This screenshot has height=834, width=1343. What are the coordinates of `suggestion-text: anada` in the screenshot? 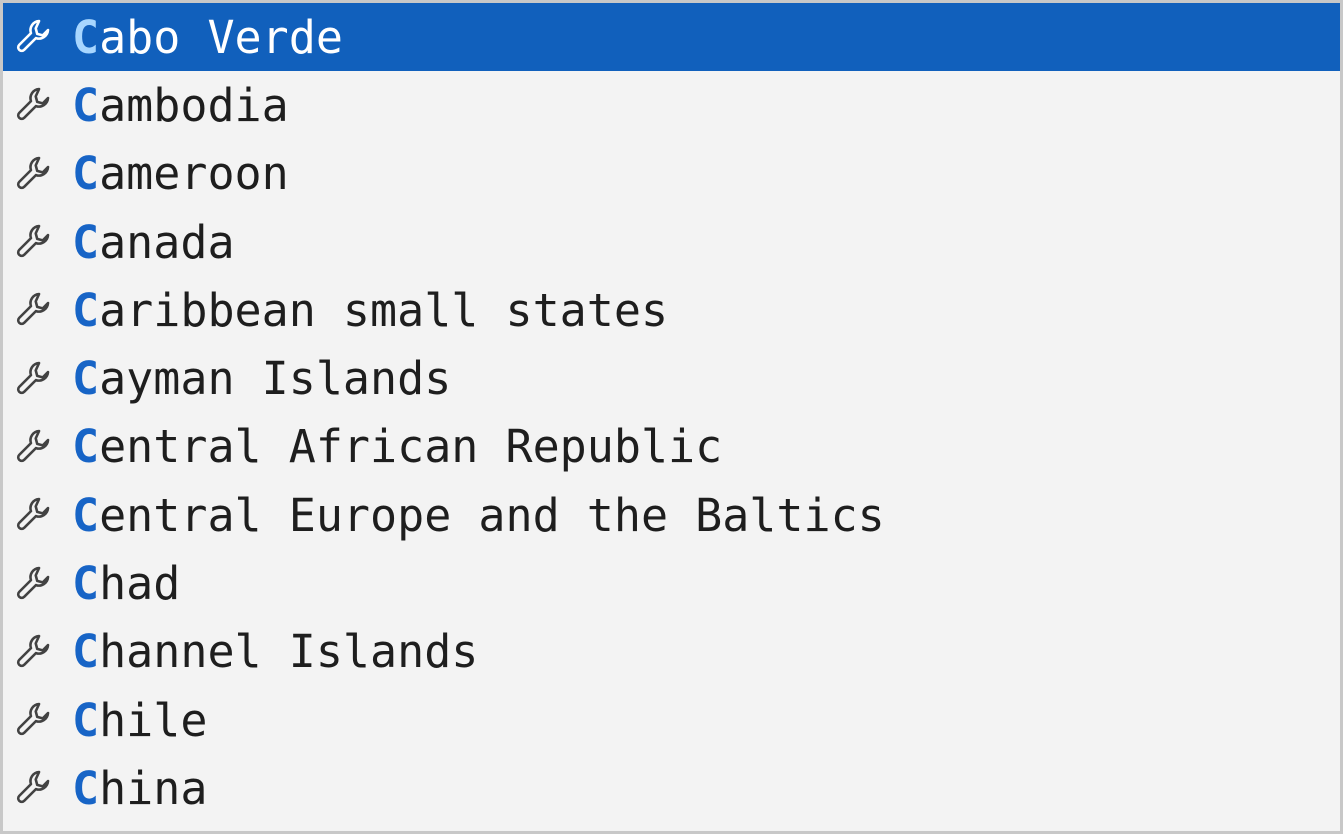 It's located at (167, 242).